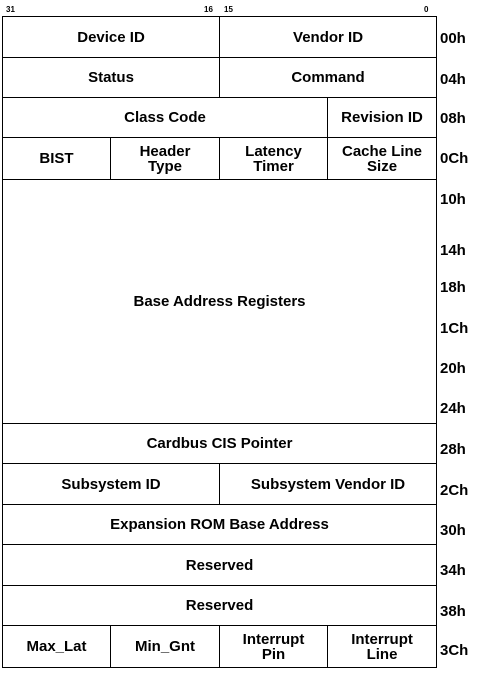 Image resolution: width=485 pixels, height=683 pixels. What do you see at coordinates (10, 9) in the screenshot?
I see `bit-31-label: 31` at bounding box center [10, 9].